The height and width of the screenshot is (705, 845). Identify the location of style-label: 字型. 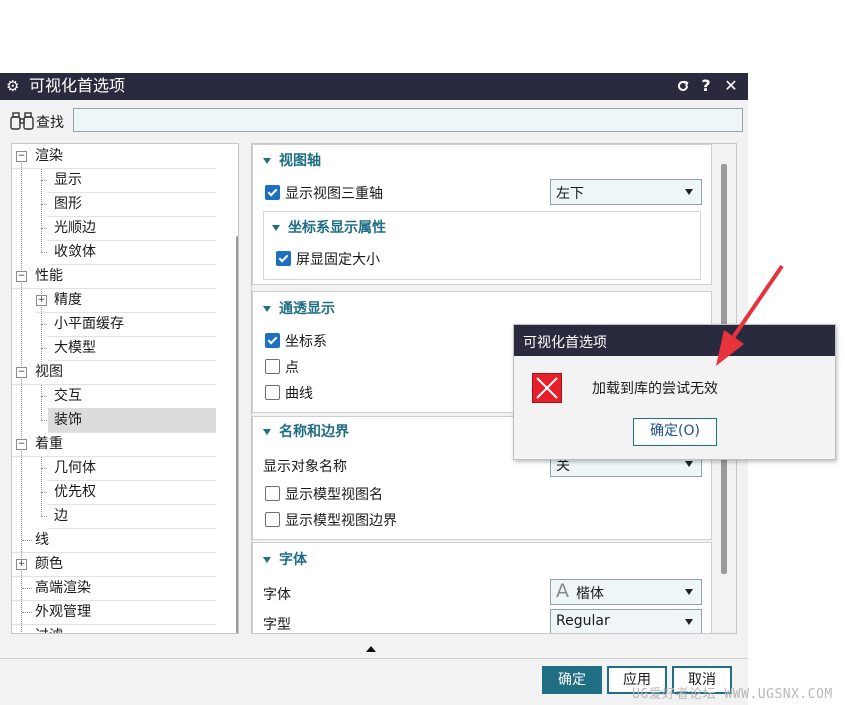
(277, 625).